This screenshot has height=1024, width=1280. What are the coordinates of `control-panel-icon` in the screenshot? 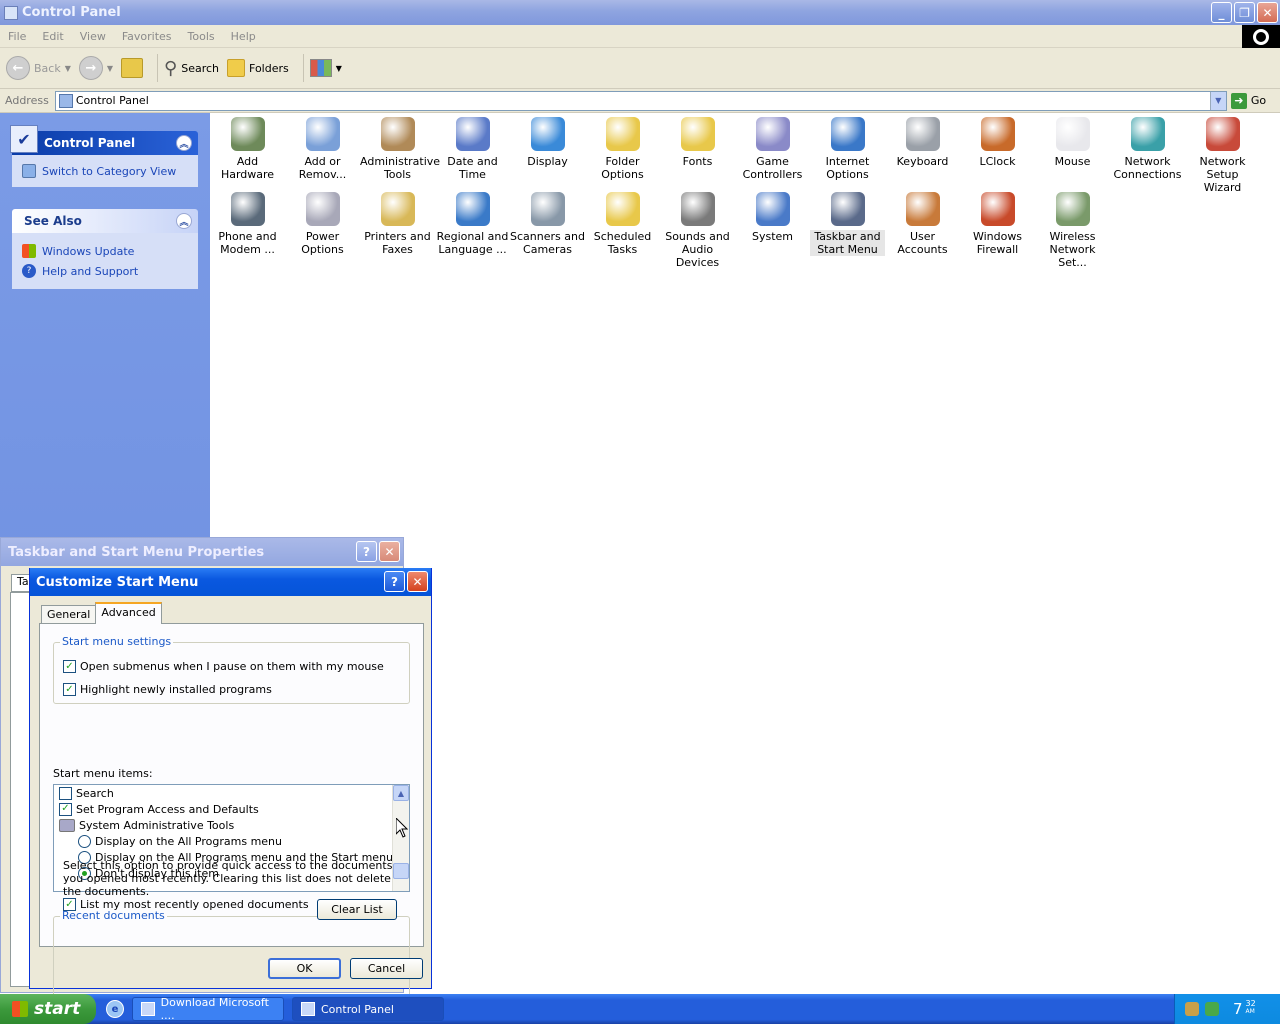 It's located at (65, 100).